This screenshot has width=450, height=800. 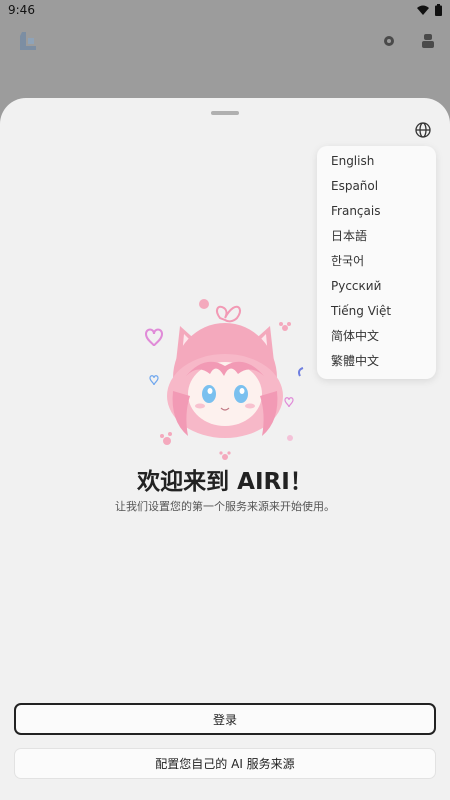 I want to click on language-option-traditional-chinese: 繁體中文, so click(x=376, y=361).